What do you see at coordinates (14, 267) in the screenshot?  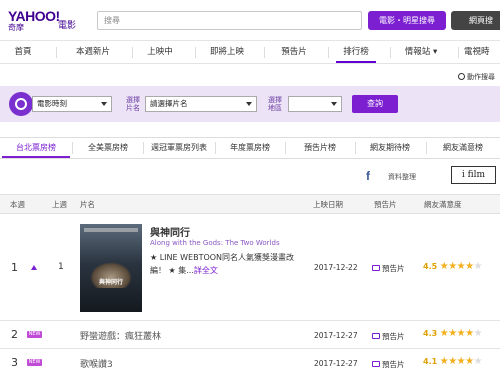 I see `rank: 1` at bounding box center [14, 267].